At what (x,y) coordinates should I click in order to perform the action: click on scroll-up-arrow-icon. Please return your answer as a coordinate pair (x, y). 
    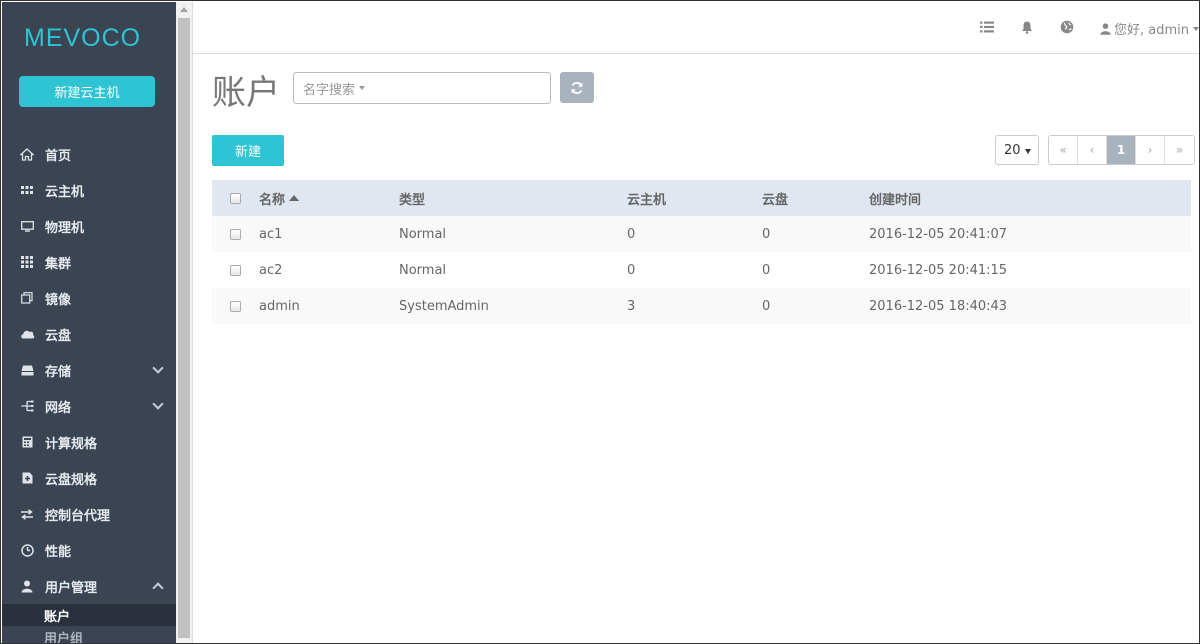
    Looking at the image, I should click on (184, 9).